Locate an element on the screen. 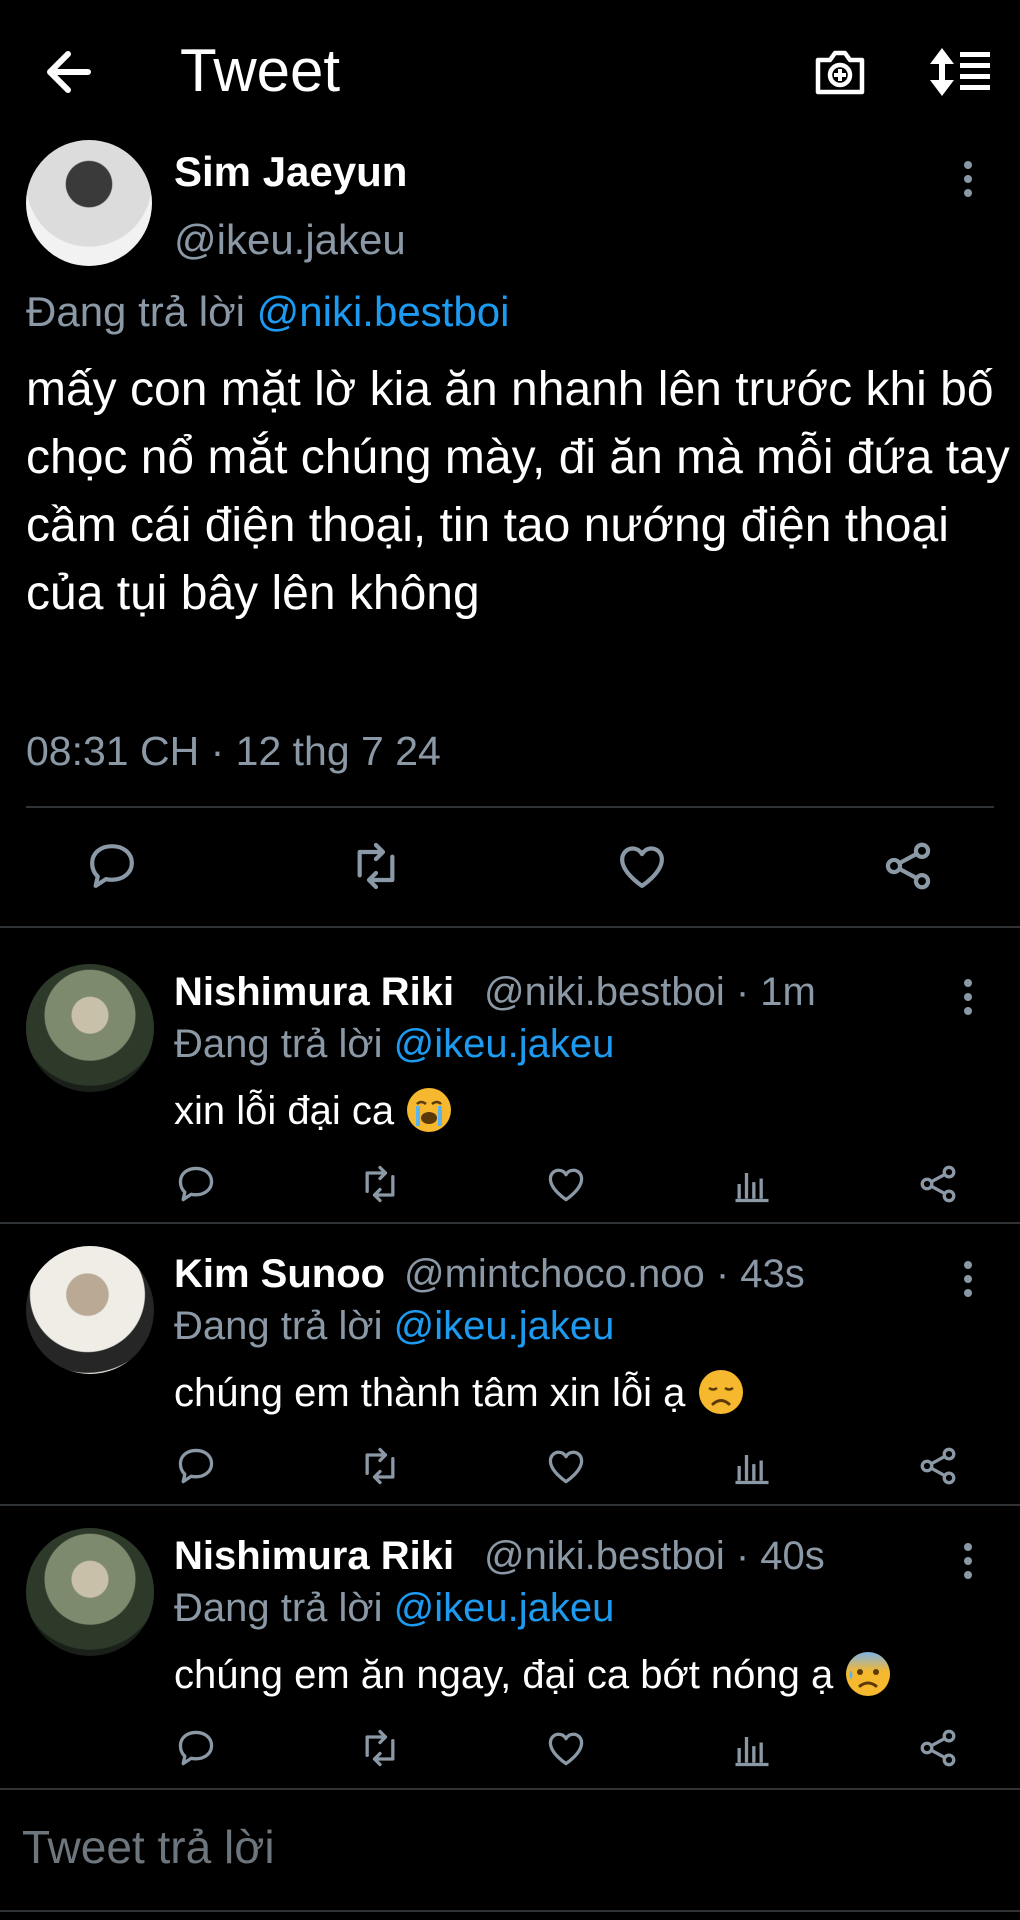 This screenshot has width=1020, height=1920. replying-to: Đang trả lời @niki.bestboi is located at coordinates (267, 312).